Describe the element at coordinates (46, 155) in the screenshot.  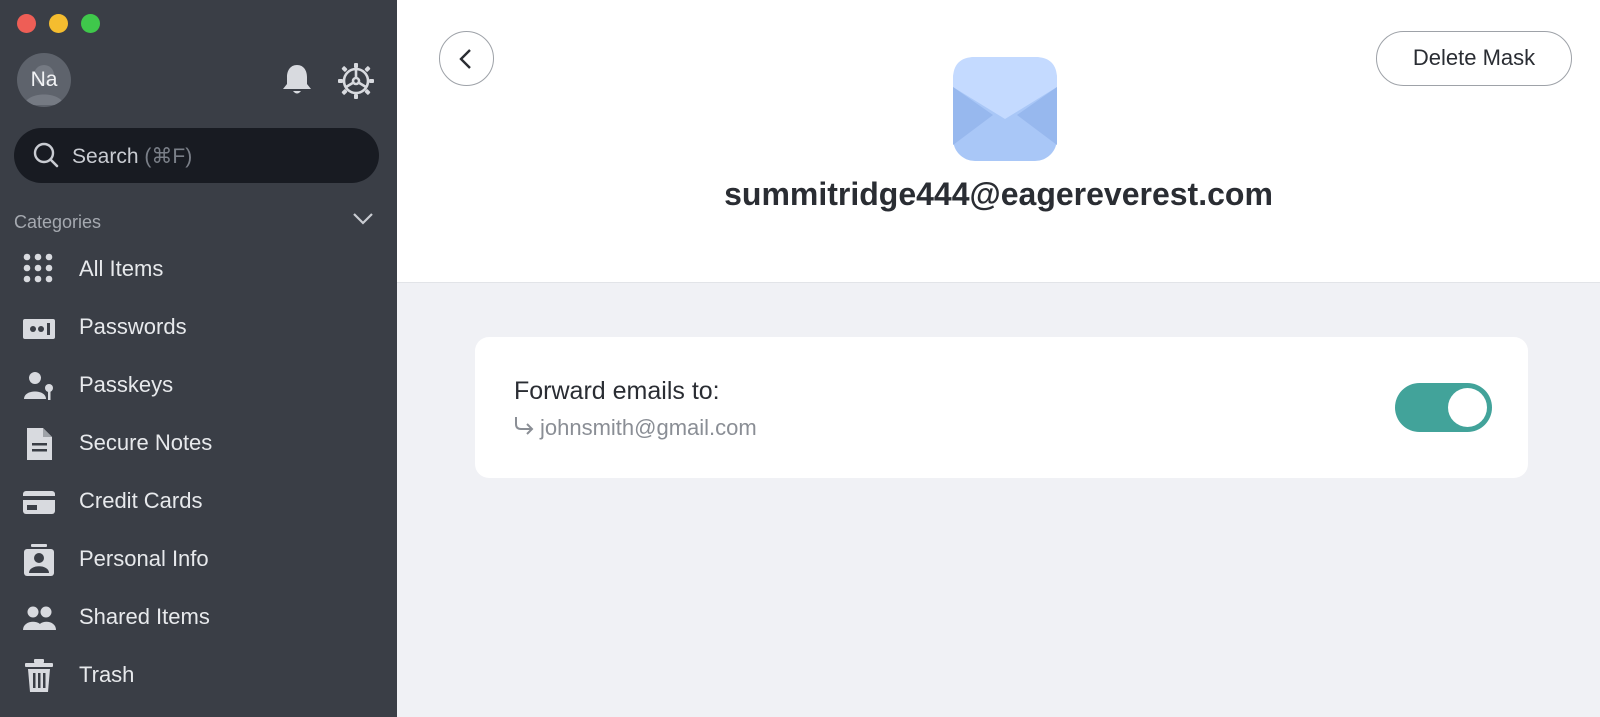
I see `search-icon` at that location.